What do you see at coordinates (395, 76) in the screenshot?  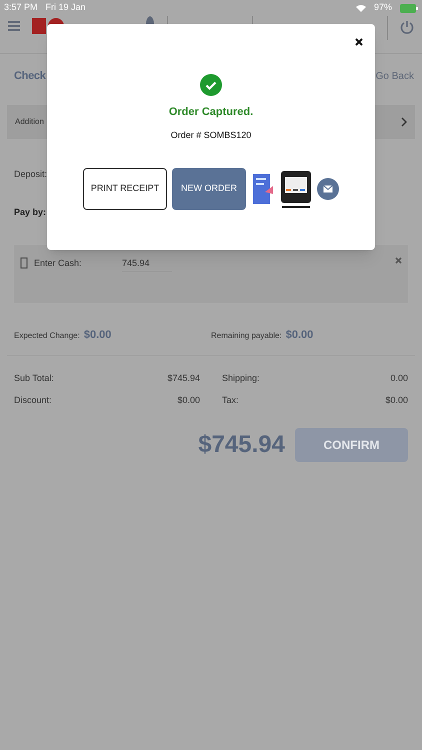 I see `go-back-link: Go Back` at bounding box center [395, 76].